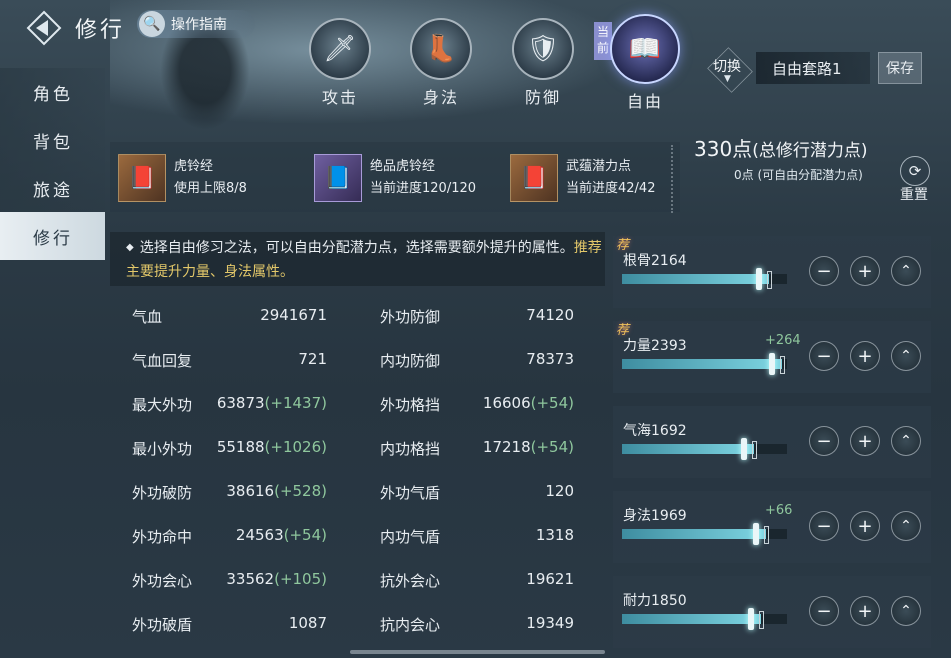 This screenshot has height=658, width=951. Describe the element at coordinates (783, 340) in the screenshot. I see `attribute-bonus: +264` at that location.